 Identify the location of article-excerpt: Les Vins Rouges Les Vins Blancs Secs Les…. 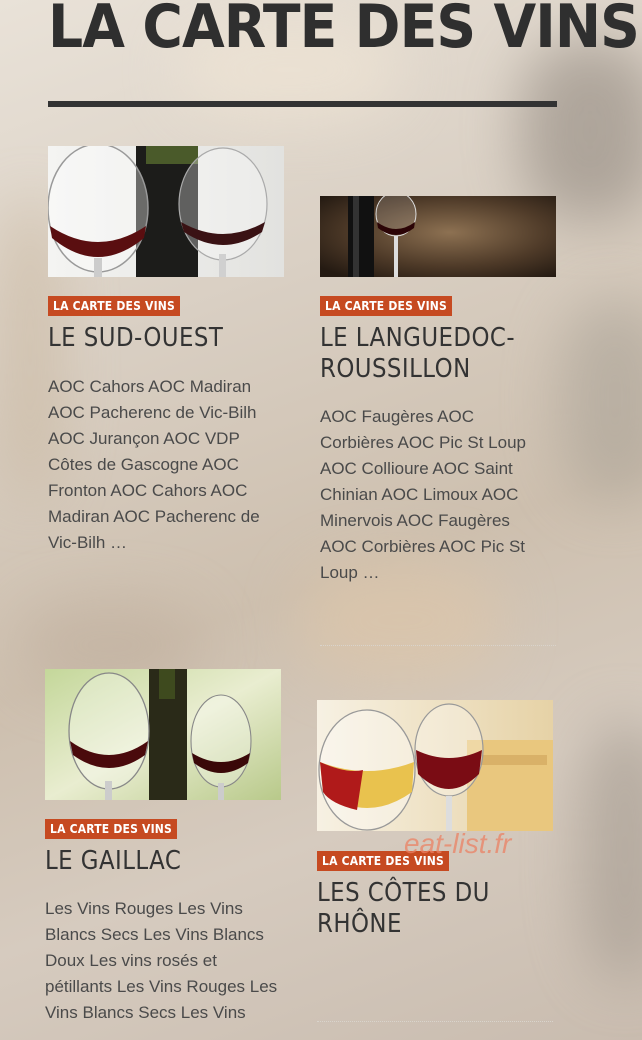
(161, 960).